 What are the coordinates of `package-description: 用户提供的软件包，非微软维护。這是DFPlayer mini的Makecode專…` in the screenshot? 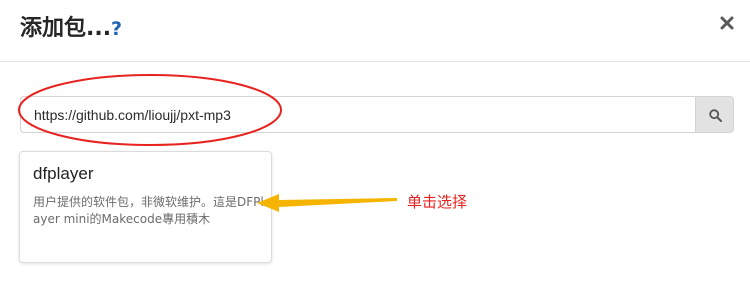 It's located at (148, 210).